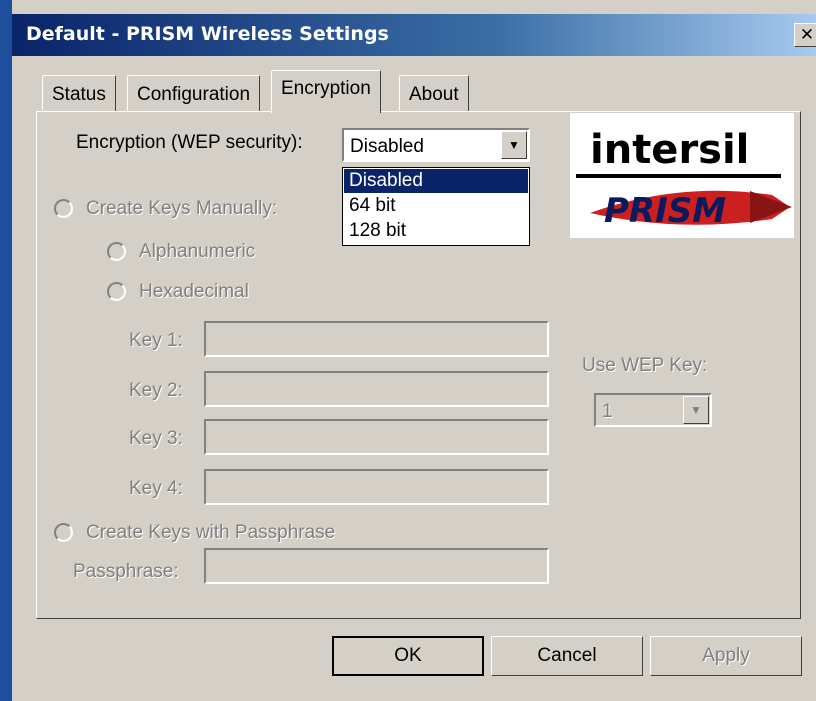  I want to click on ok-button: OK, so click(408, 656).